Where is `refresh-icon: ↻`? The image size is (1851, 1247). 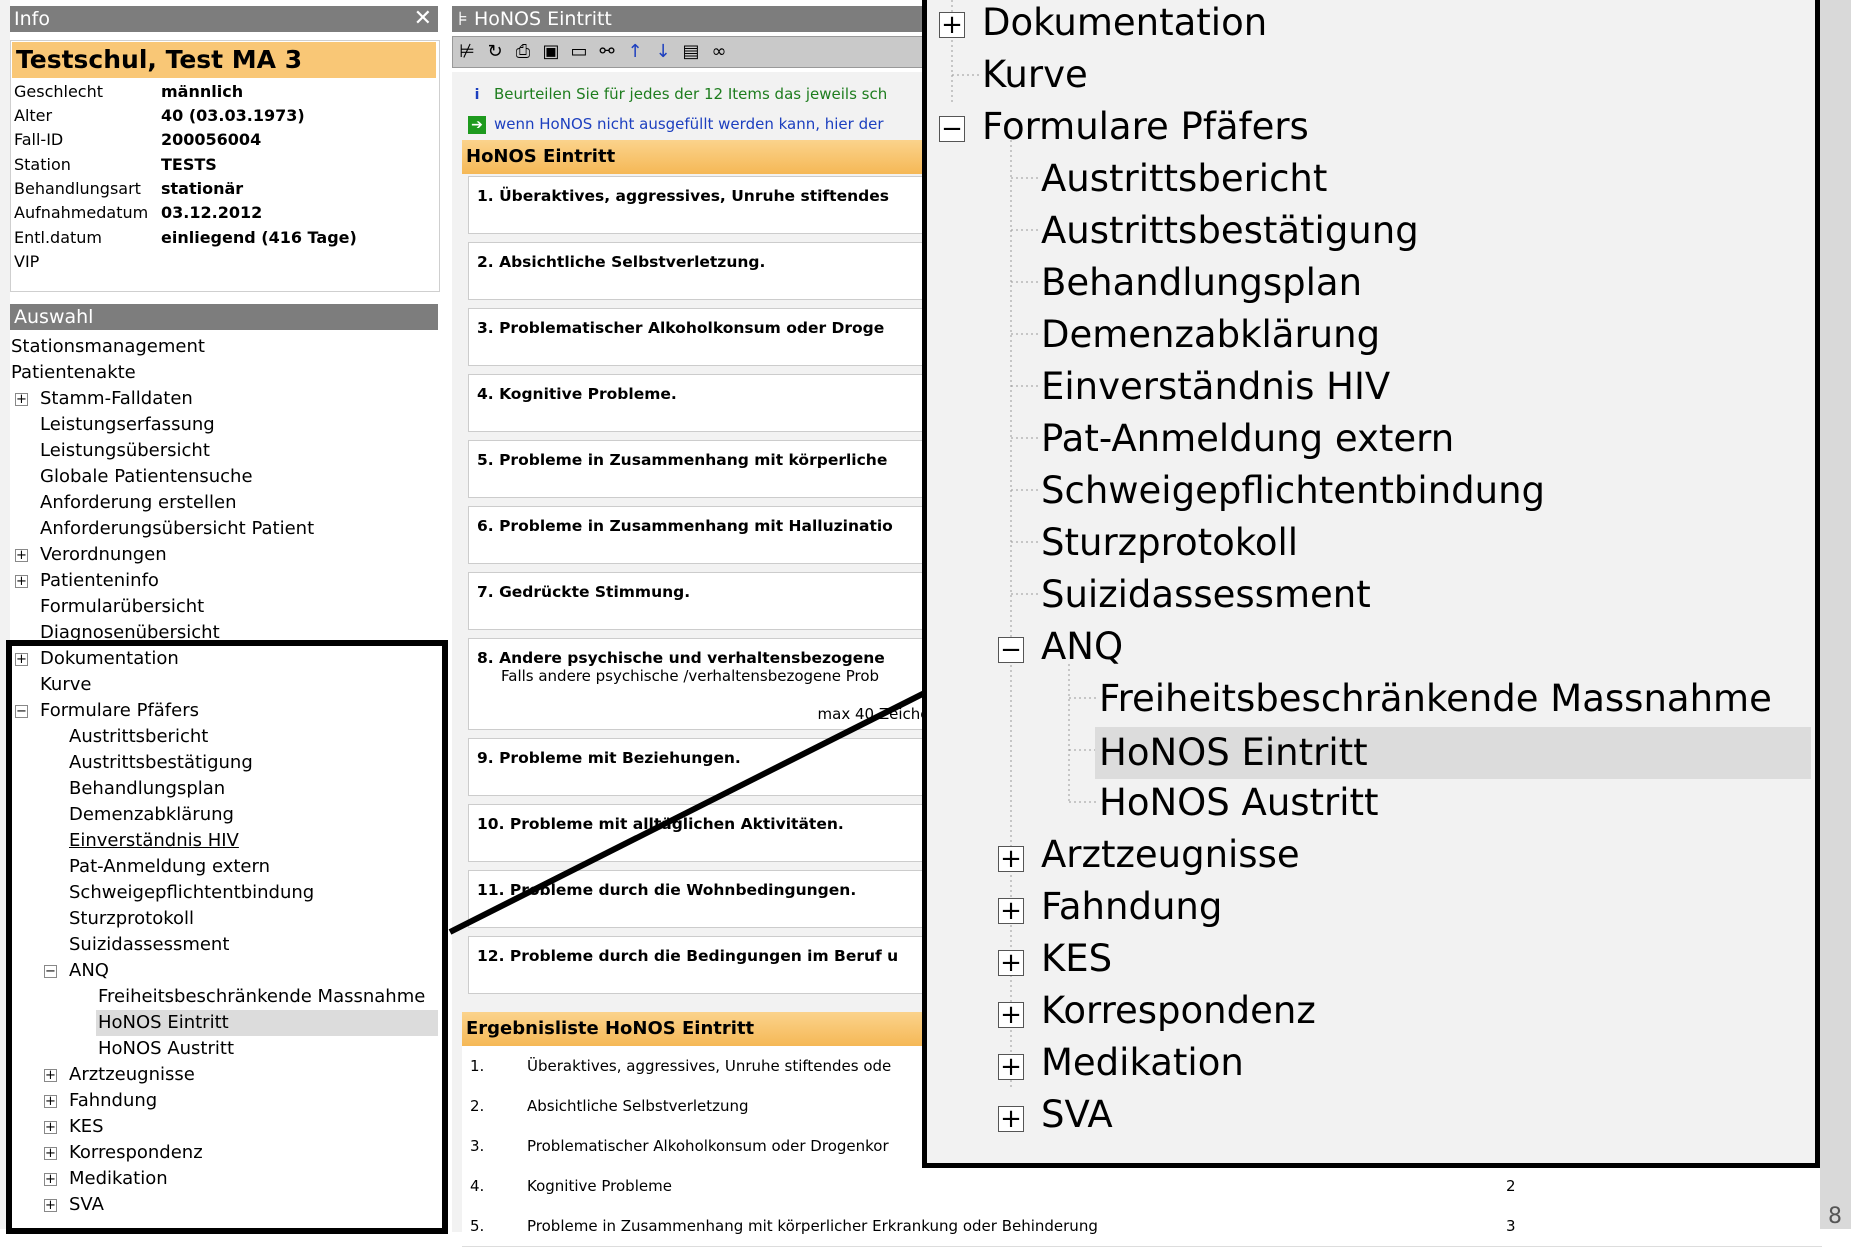
refresh-icon: ↻ is located at coordinates (495, 52).